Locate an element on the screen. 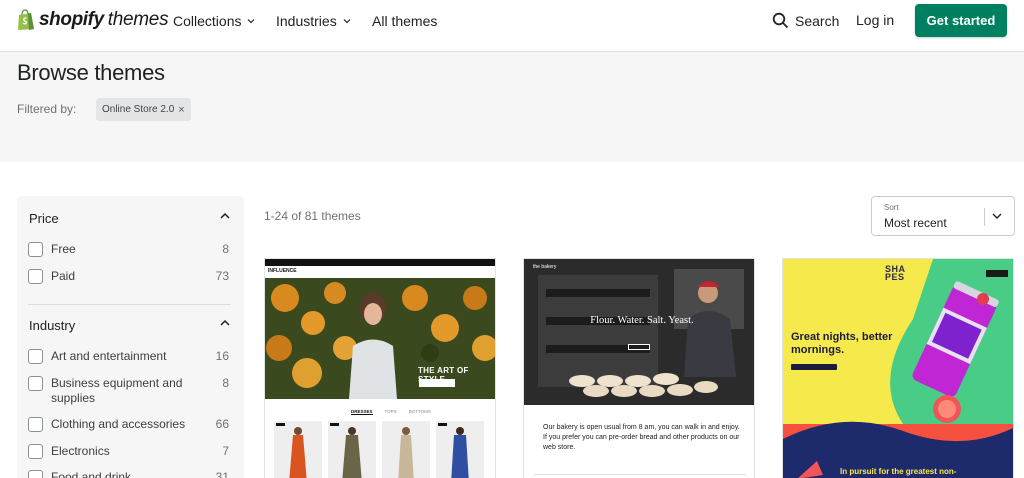 This screenshot has width=1024, height=478. theme-preview-button is located at coordinates (814, 367).